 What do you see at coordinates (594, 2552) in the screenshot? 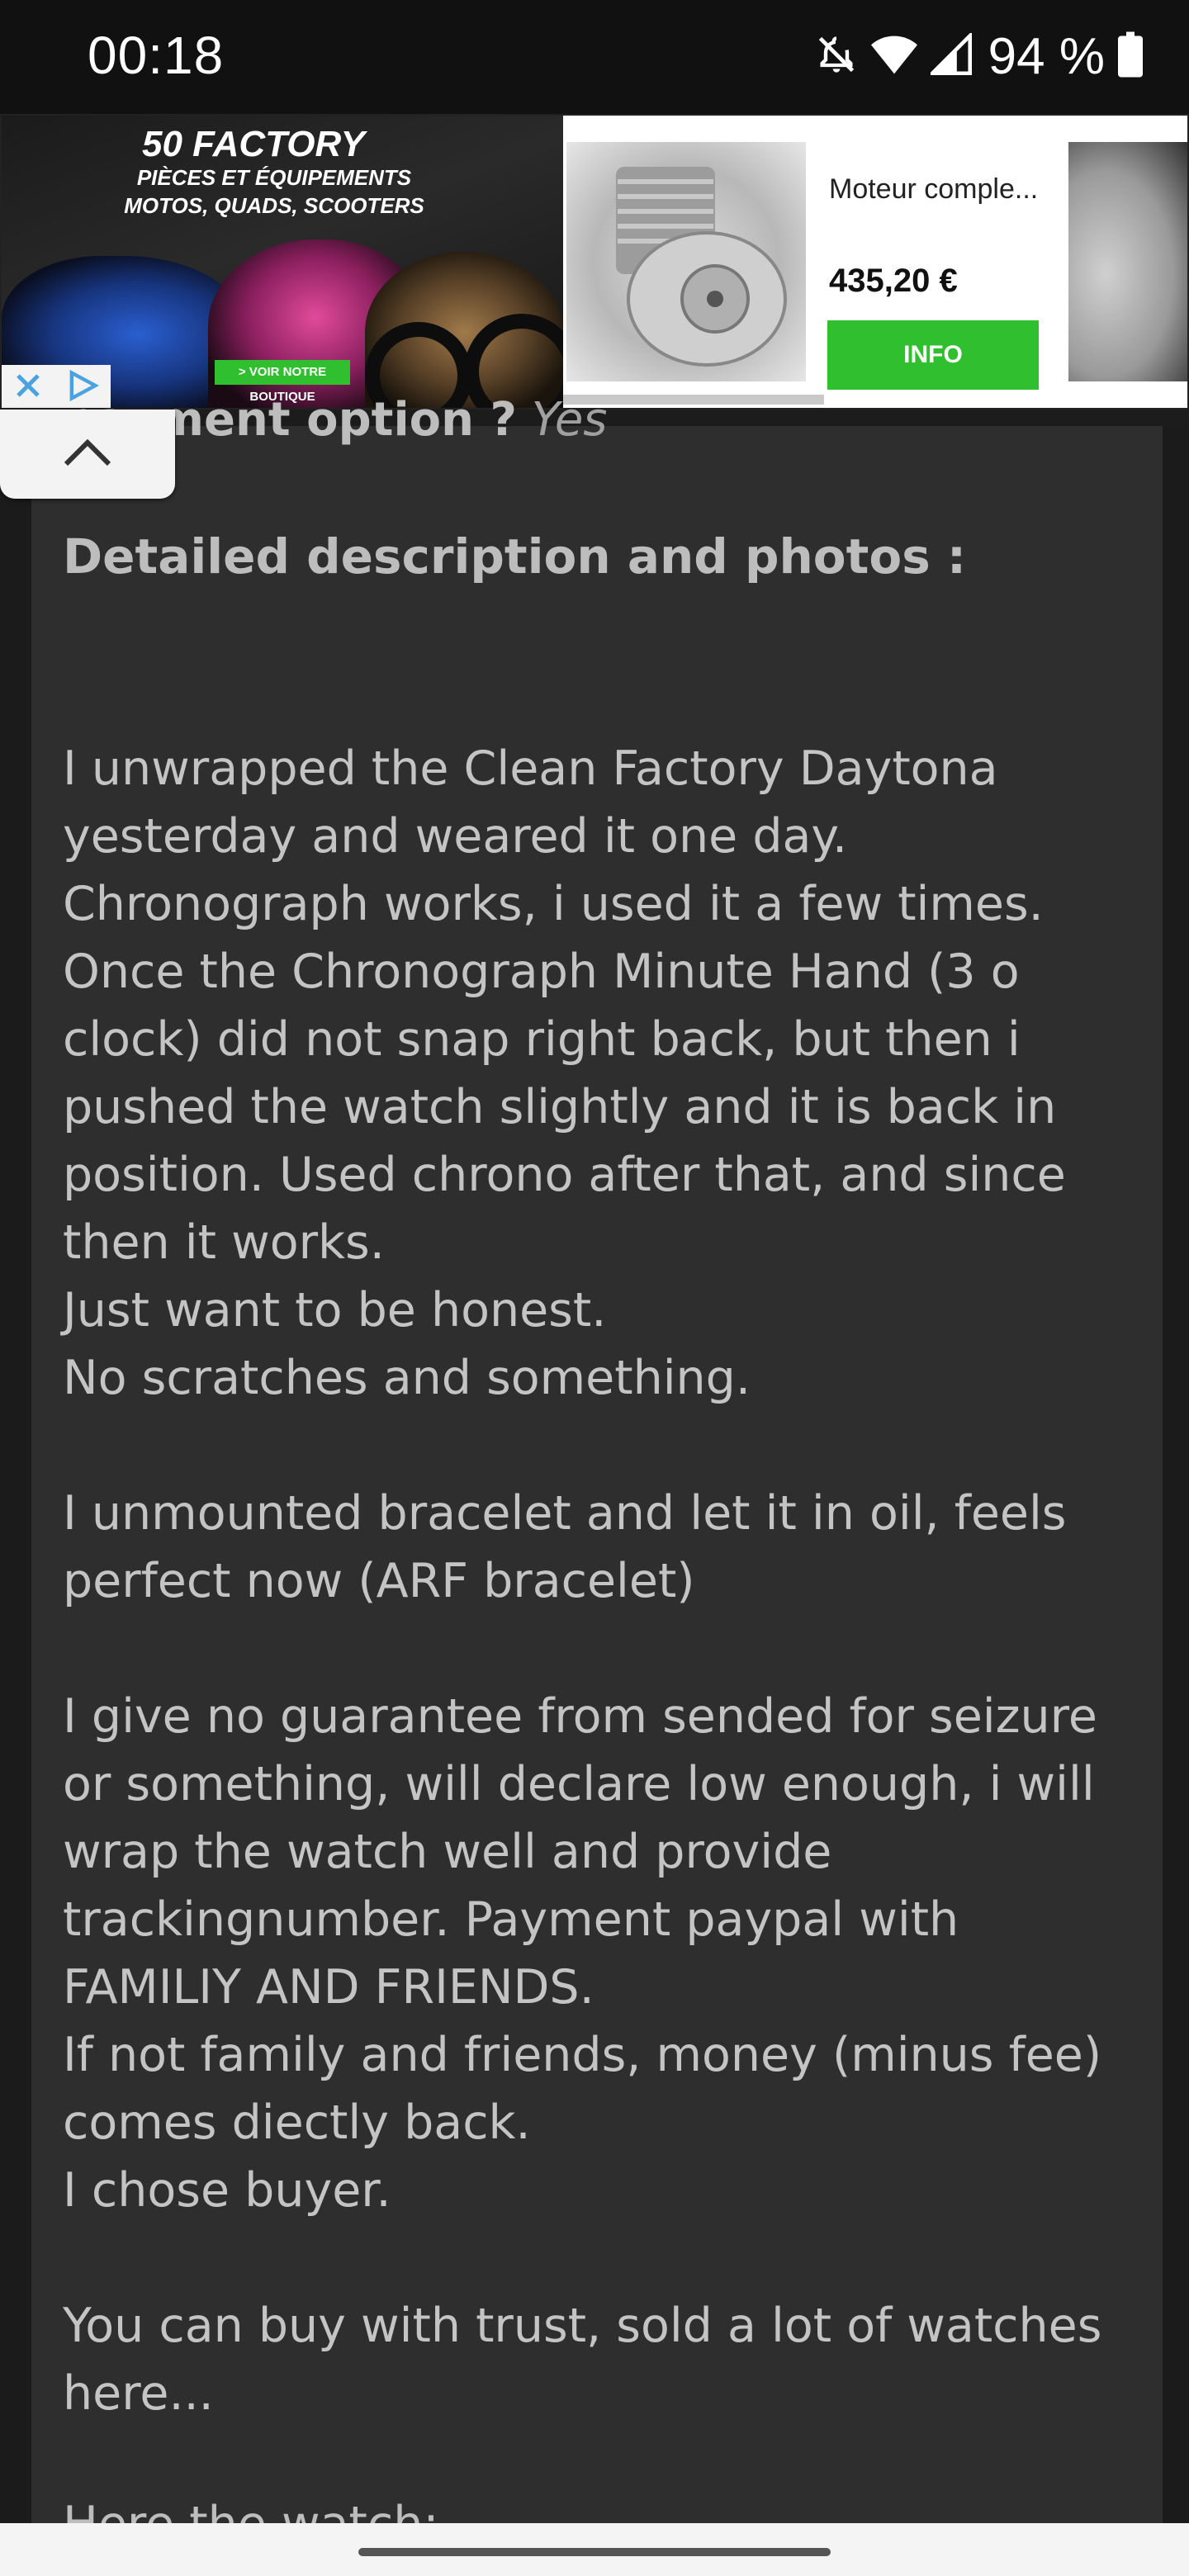
I see `home-indicator` at bounding box center [594, 2552].